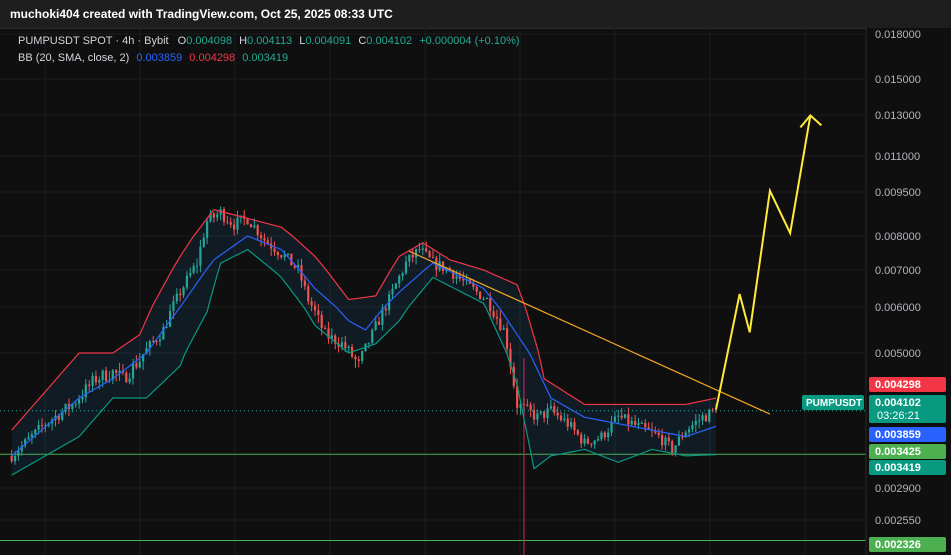  I want to click on price-tick-label: 0.002900, so click(898, 489).